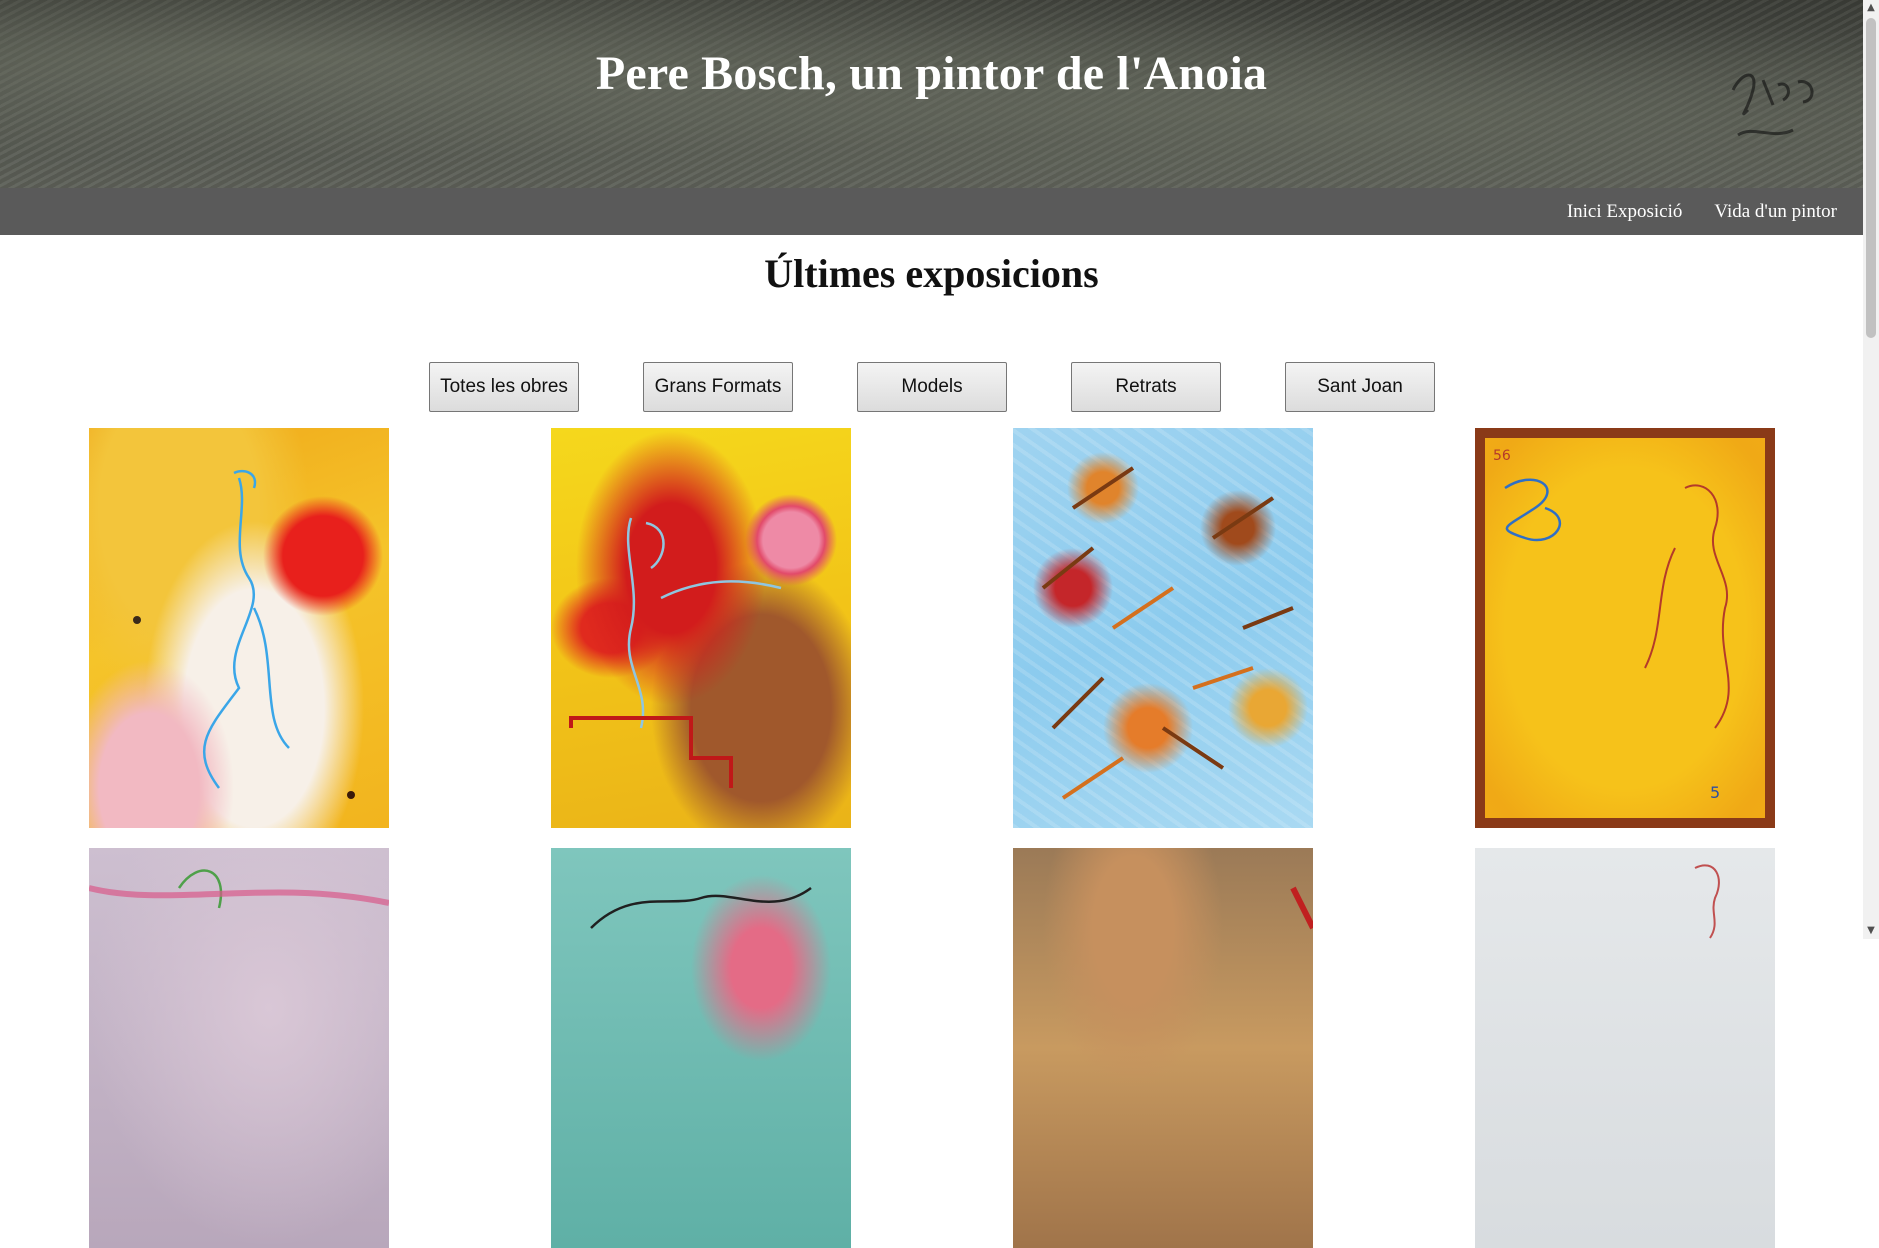 This screenshot has width=1879, height=1248. What do you see at coordinates (718, 387) in the screenshot?
I see `filter-large-formats-button: Grans Formats` at bounding box center [718, 387].